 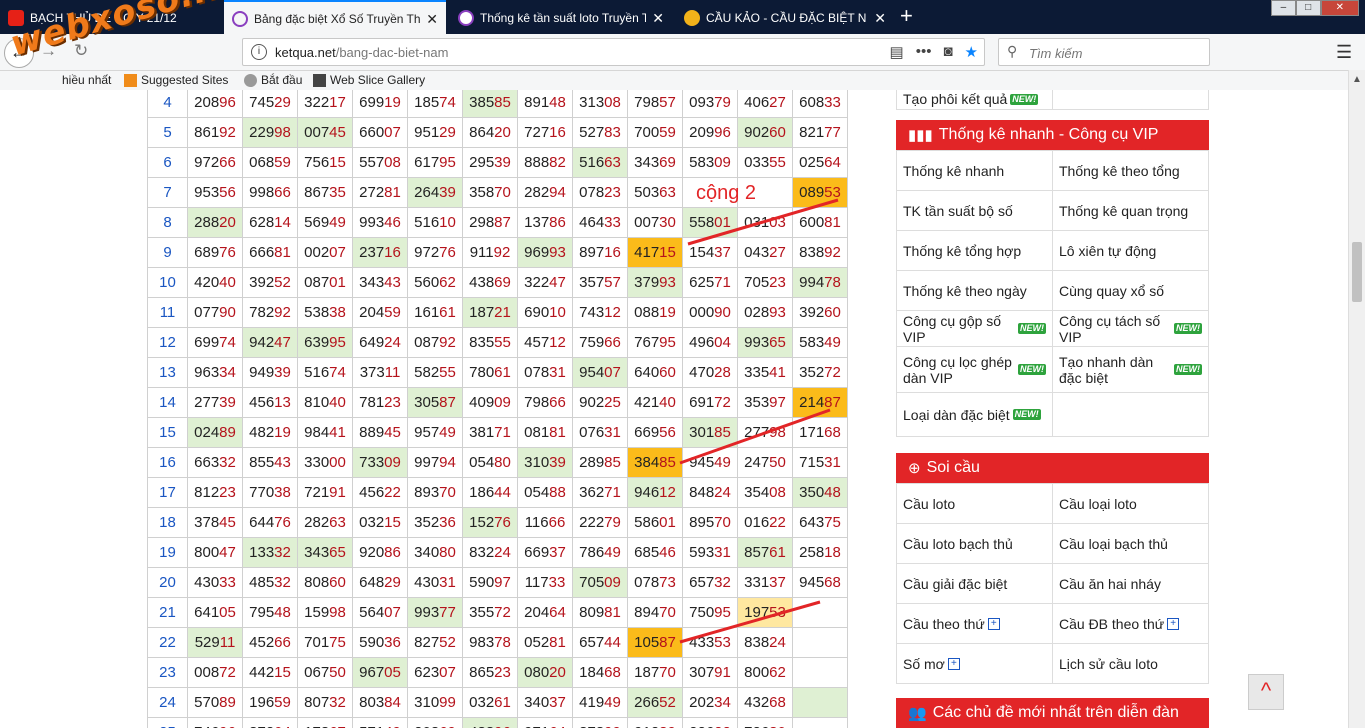 I want to click on bookmark-bat-dau: Bắt đầu, so click(x=273, y=80).